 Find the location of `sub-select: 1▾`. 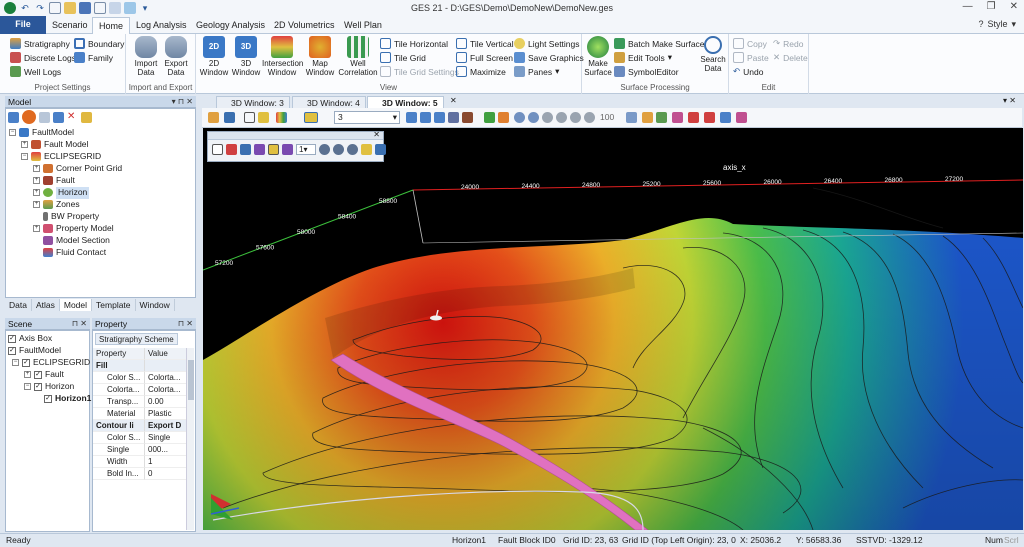

sub-select: 1▾ is located at coordinates (306, 149).